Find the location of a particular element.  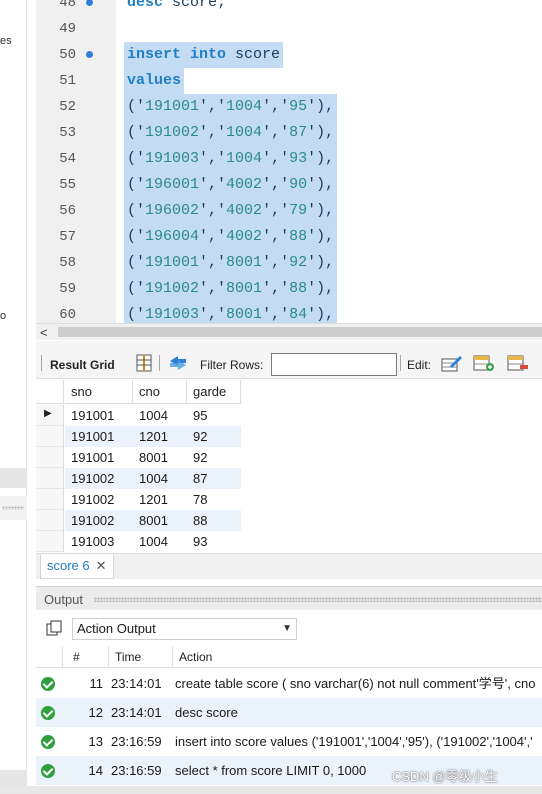

code-line: 53 ('191002','1004','87'), is located at coordinates (289, 133).